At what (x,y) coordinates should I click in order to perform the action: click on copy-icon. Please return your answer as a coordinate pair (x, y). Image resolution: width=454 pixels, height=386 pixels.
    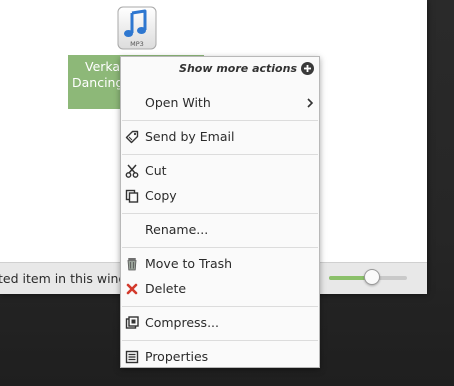
    Looking at the image, I should click on (132, 196).